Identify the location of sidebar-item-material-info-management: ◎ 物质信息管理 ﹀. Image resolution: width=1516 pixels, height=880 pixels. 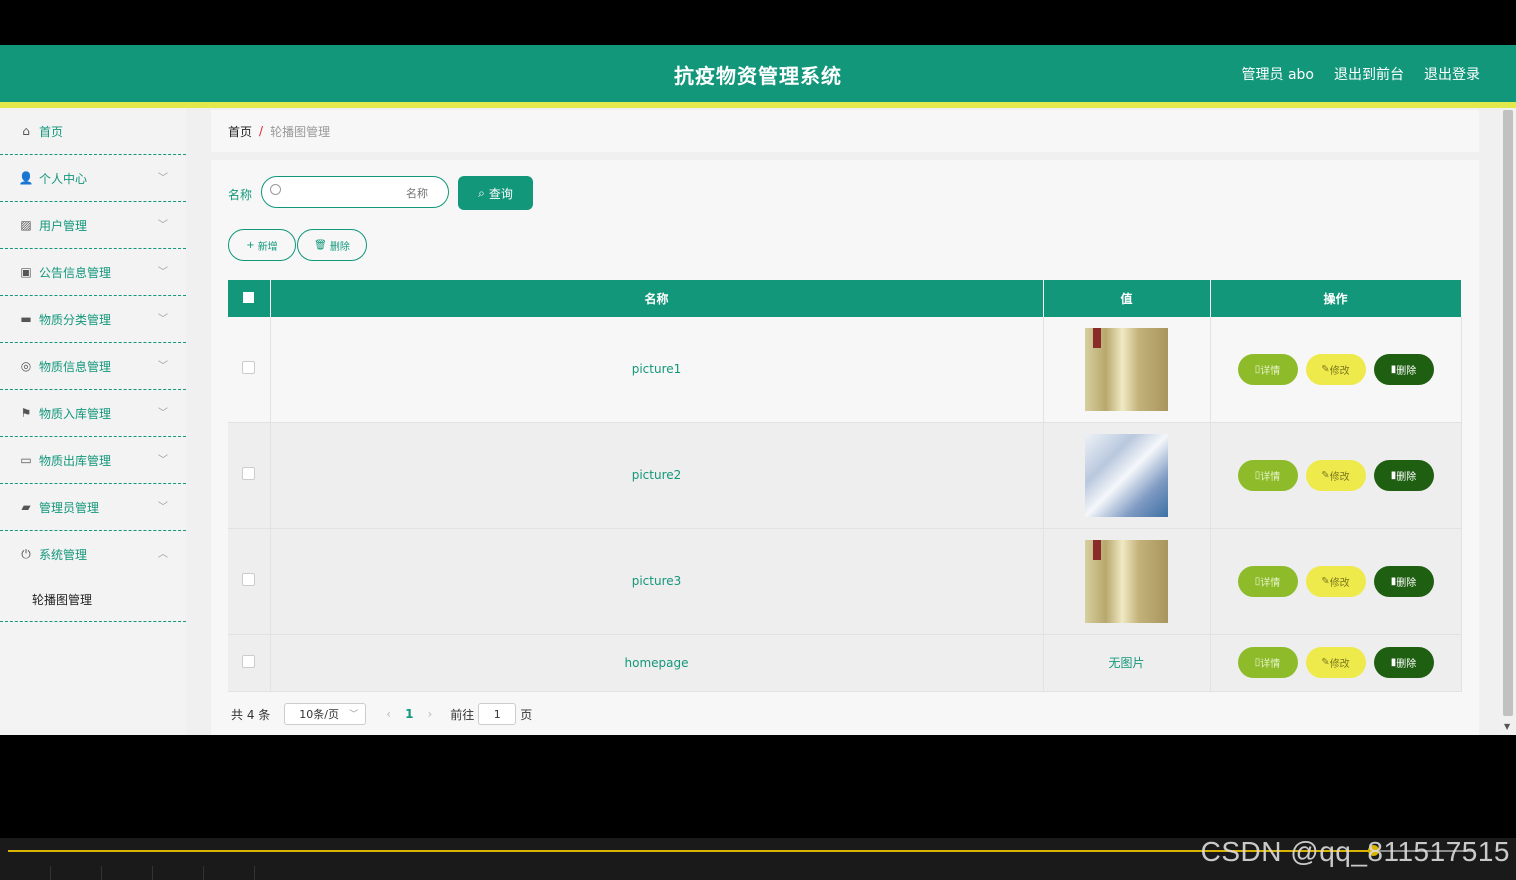
(93, 366).